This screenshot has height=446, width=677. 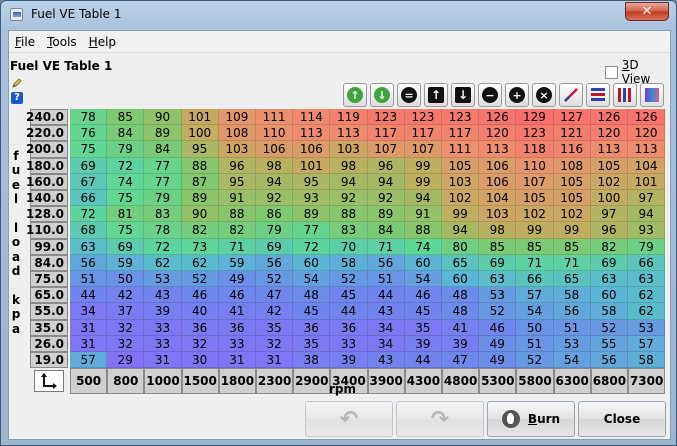 I want to click on undo-button: ↶, so click(x=349, y=419).